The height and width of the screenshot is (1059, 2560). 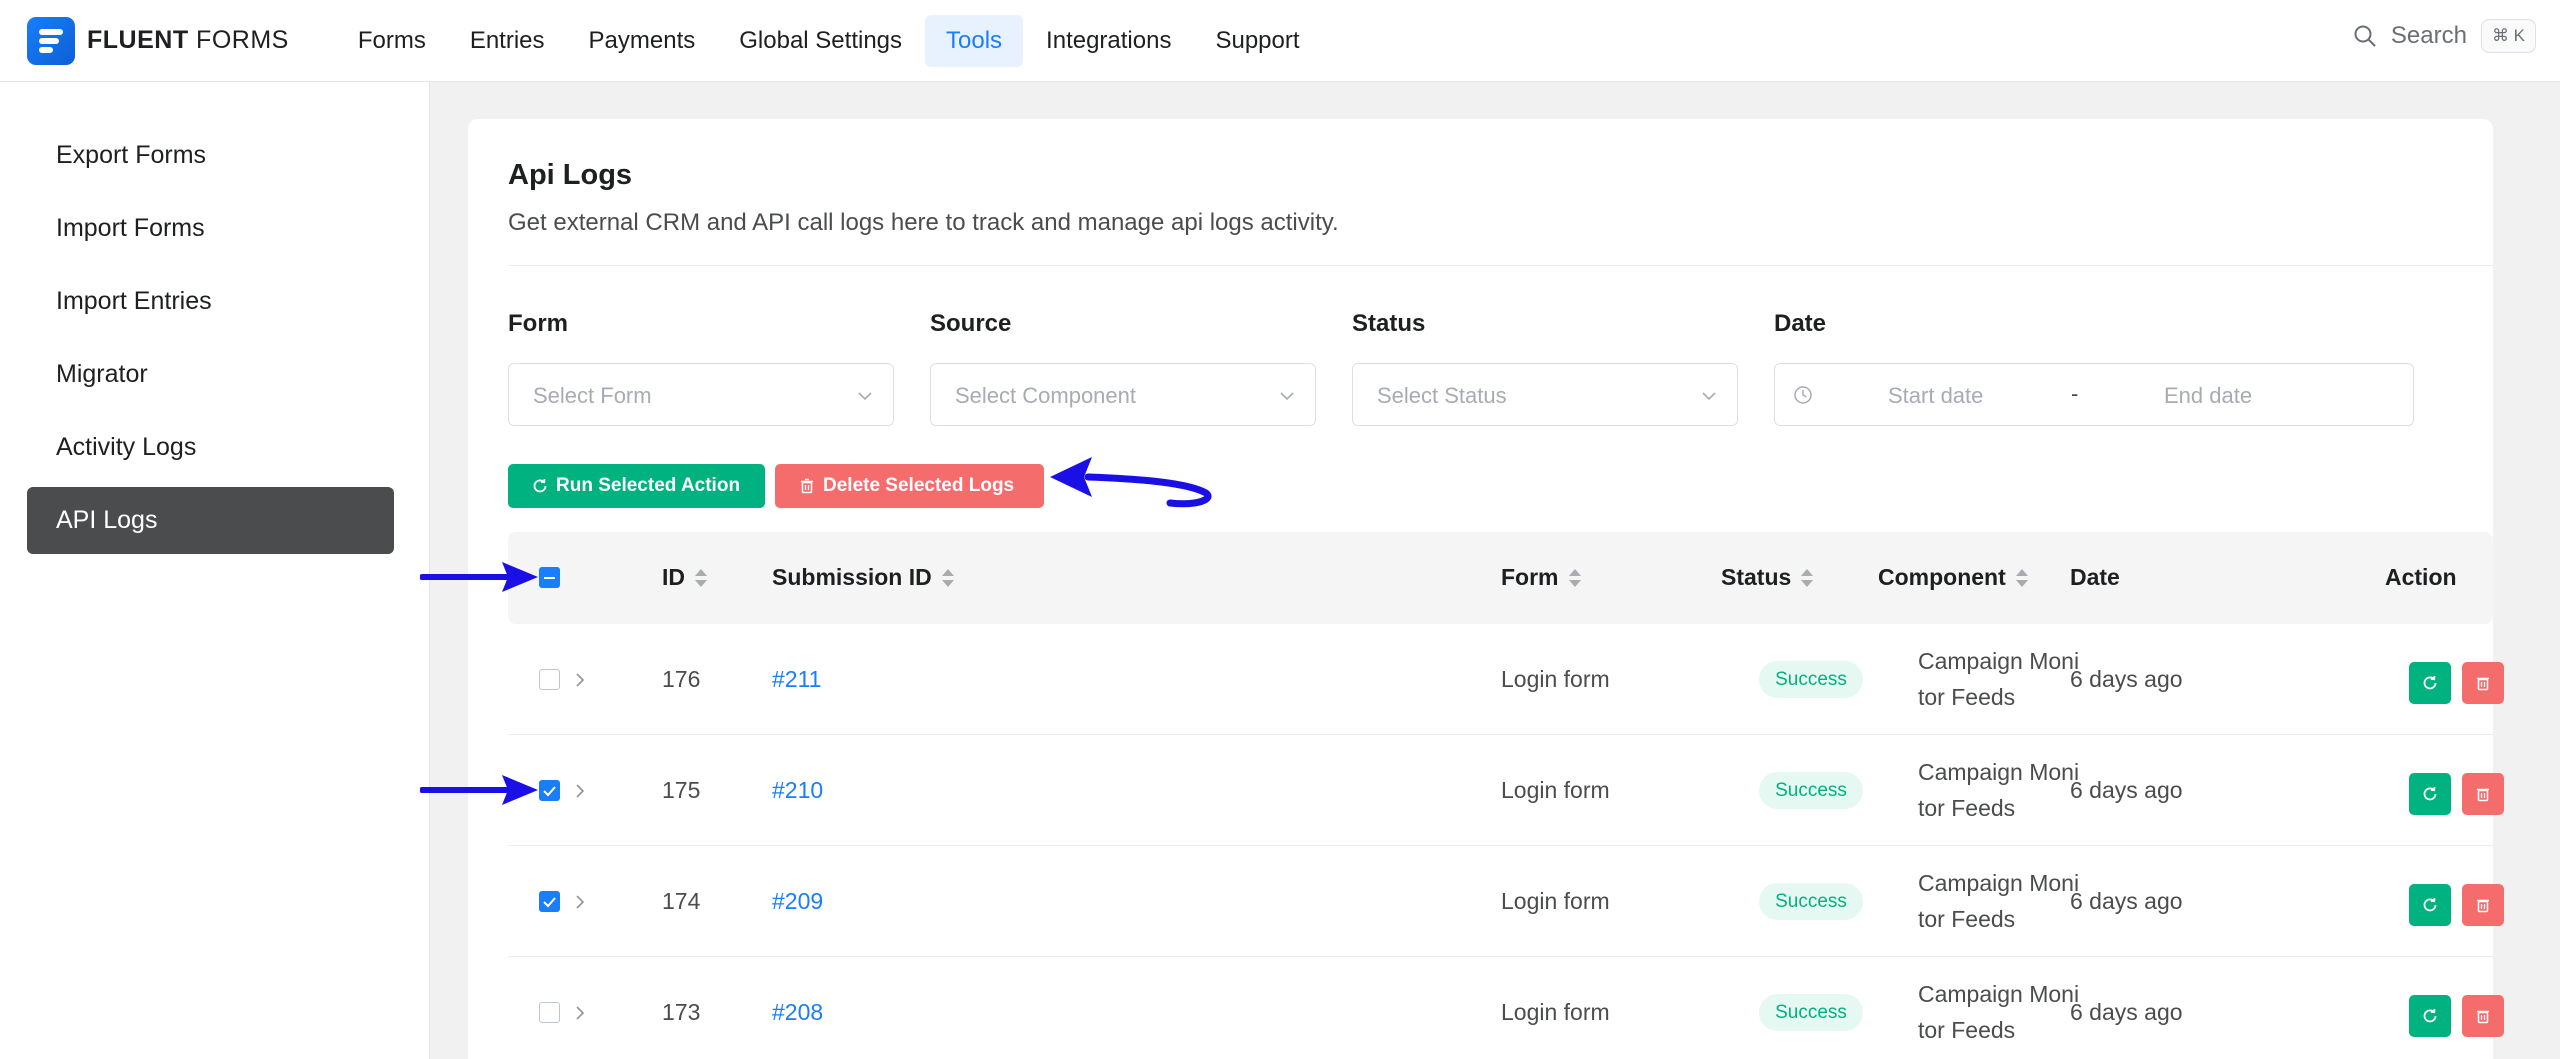 I want to click on search-icon, so click(x=2365, y=36).